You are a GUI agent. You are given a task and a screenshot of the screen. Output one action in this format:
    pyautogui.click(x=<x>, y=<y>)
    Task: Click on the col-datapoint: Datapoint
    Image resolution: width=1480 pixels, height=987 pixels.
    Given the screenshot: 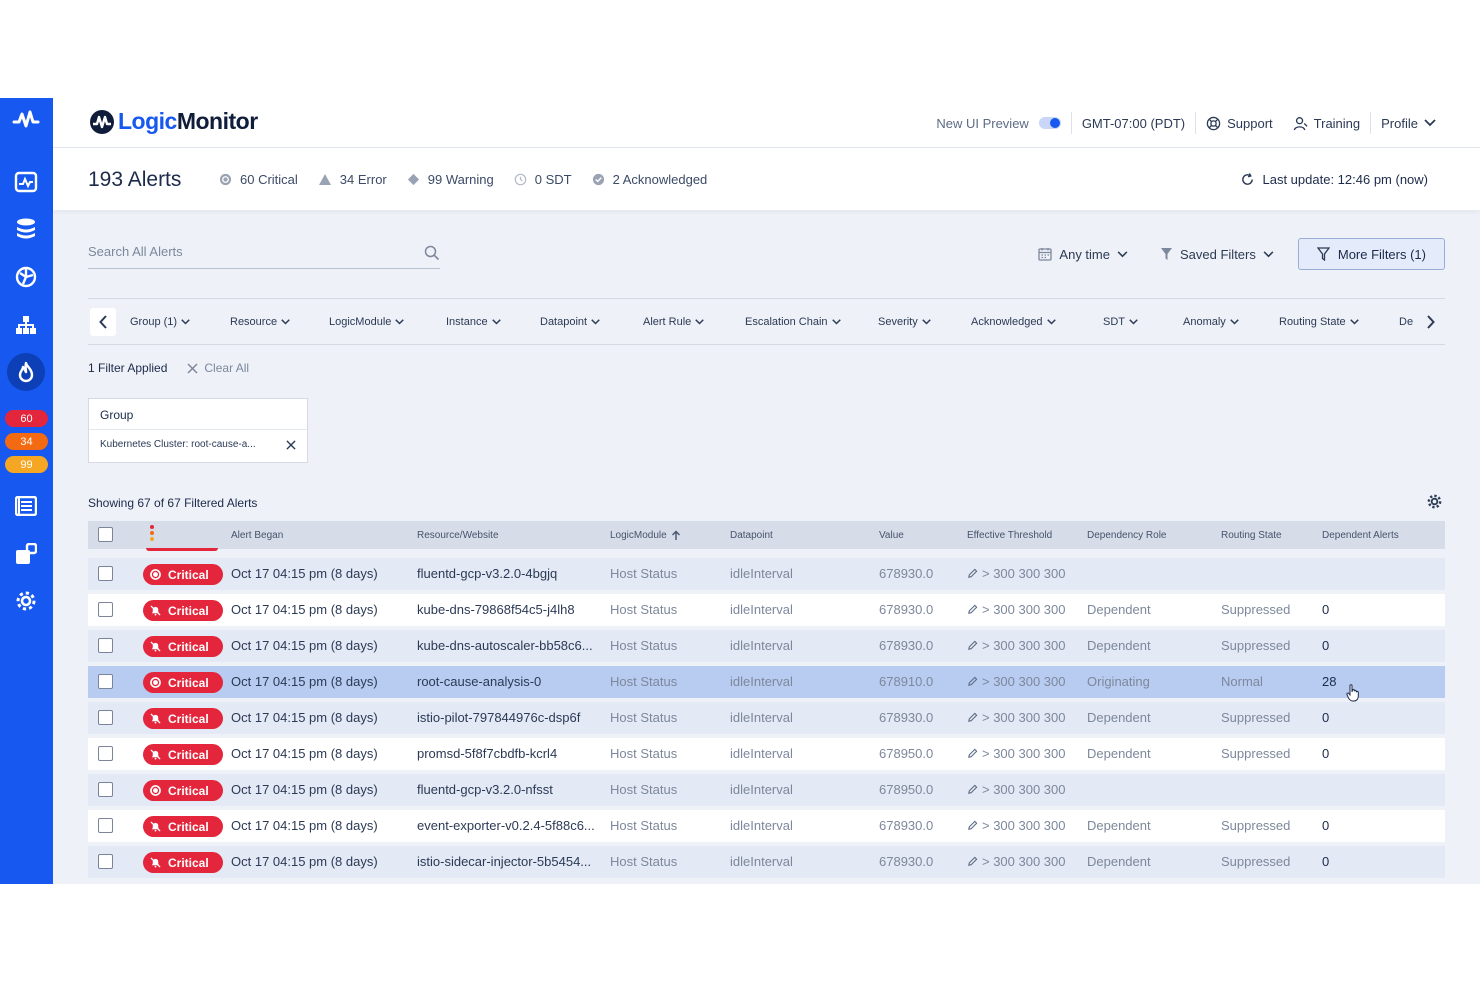 What is the action you would take?
    pyautogui.click(x=751, y=535)
    